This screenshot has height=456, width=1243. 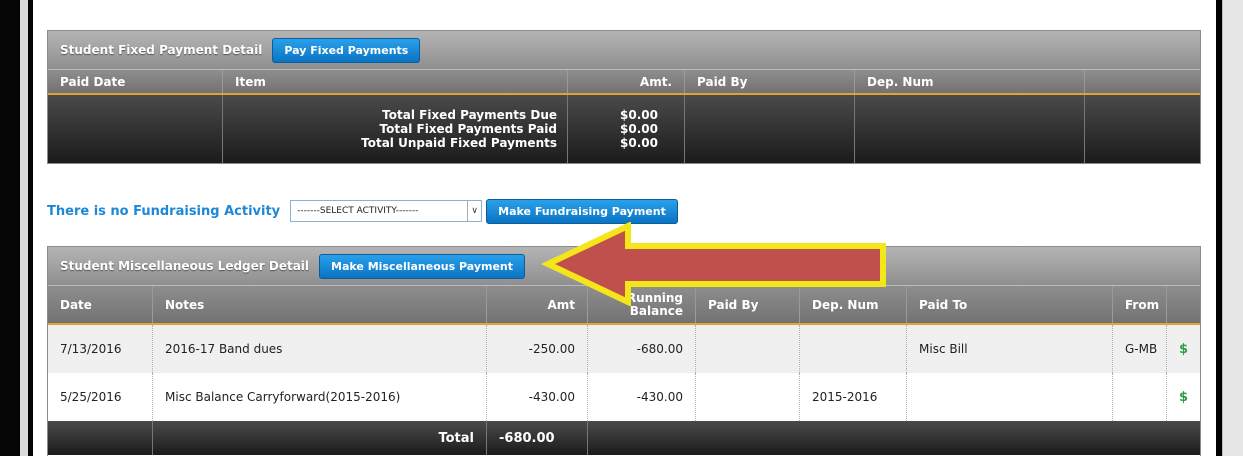 I want to click on scrollbar-track, so click(x=1232, y=228).